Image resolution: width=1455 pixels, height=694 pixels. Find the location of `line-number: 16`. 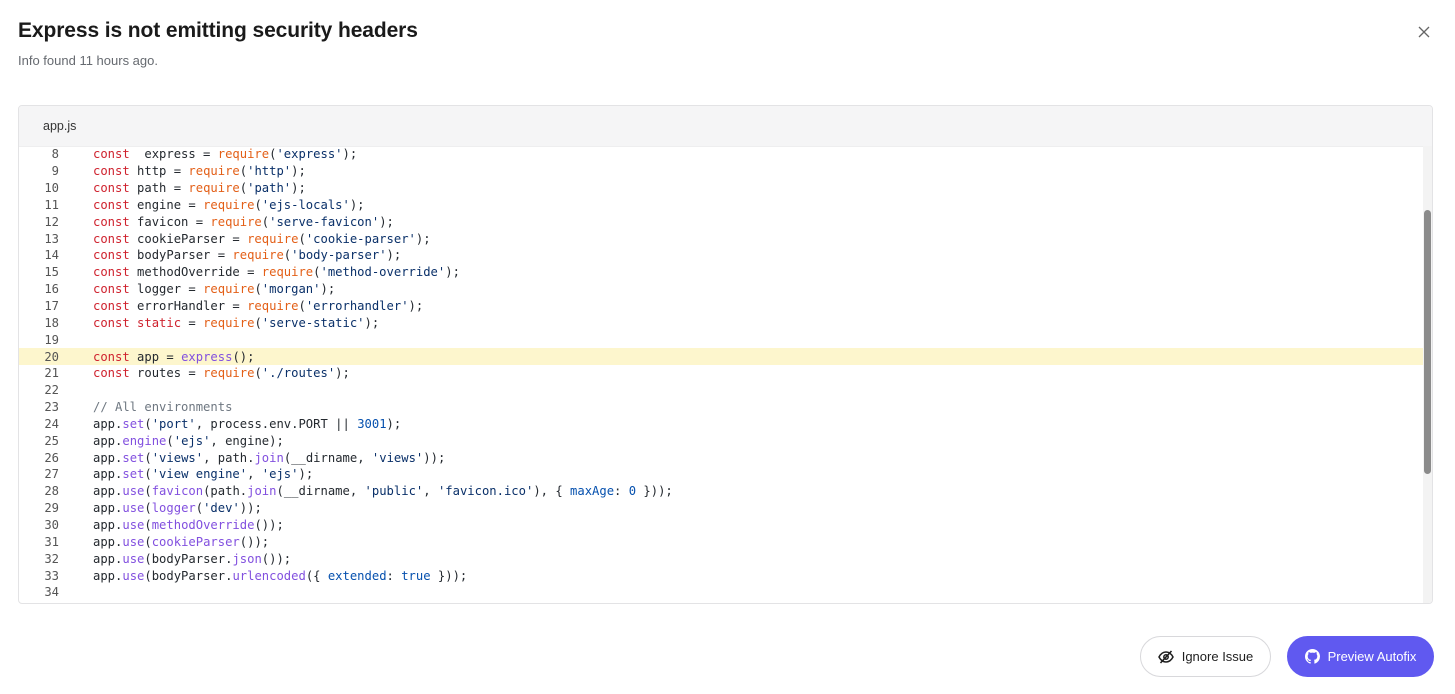

line-number: 16 is located at coordinates (51, 289).